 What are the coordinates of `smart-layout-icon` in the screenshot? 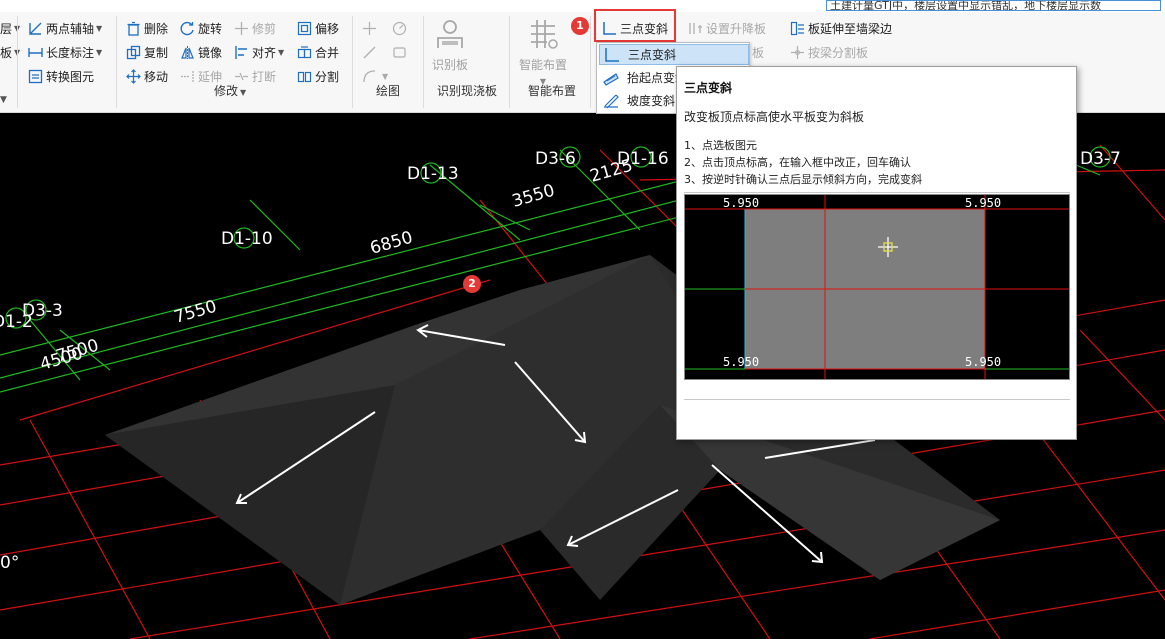 It's located at (543, 34).